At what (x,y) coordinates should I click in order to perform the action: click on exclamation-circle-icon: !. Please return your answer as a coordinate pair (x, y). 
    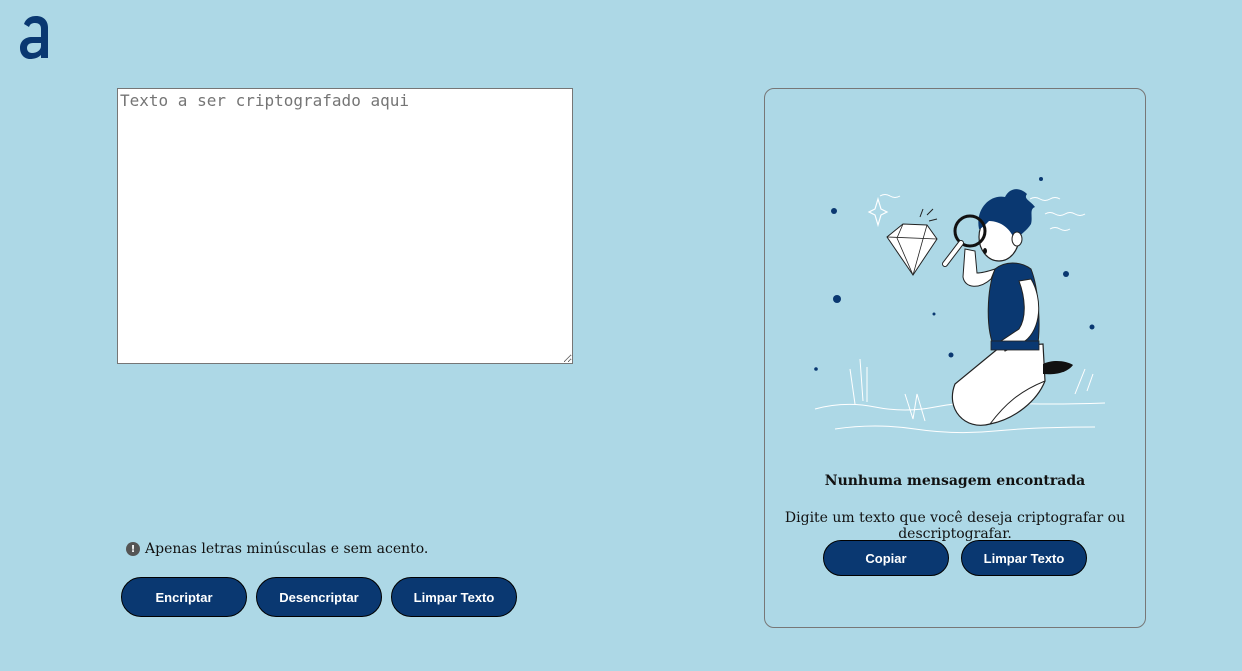
    Looking at the image, I should click on (133, 549).